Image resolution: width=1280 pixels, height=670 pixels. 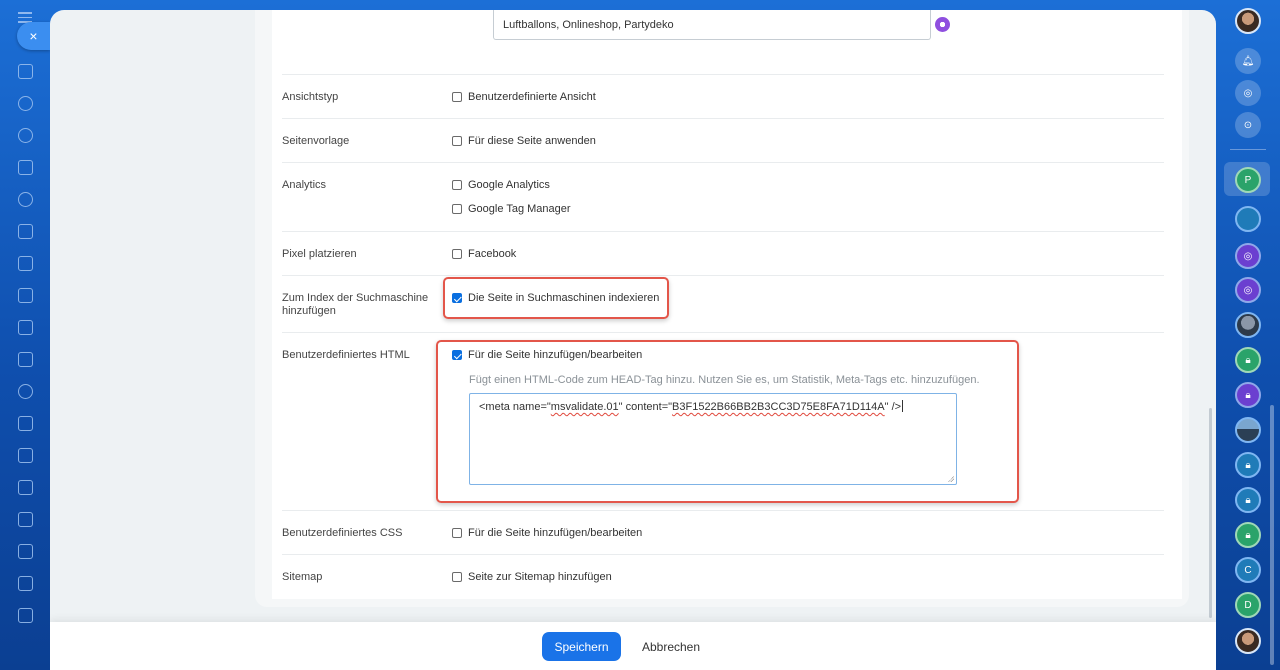 I want to click on right-sidebar: 🔔︎ ◎ ⊙ P ◎ ◎ 🔒︎ 🔒︎ 🔒︎ 🔒︎ 🔒︎ C D, so click(x=1248, y=335).